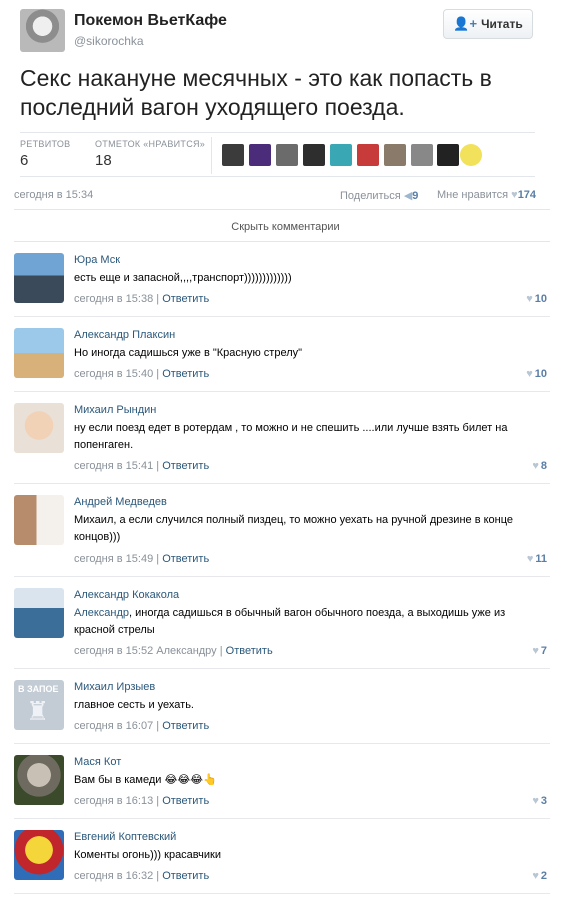 Image resolution: width=571 pixels, height=907 pixels. I want to click on comment-time: сегодня в 15:40, so click(113, 374).